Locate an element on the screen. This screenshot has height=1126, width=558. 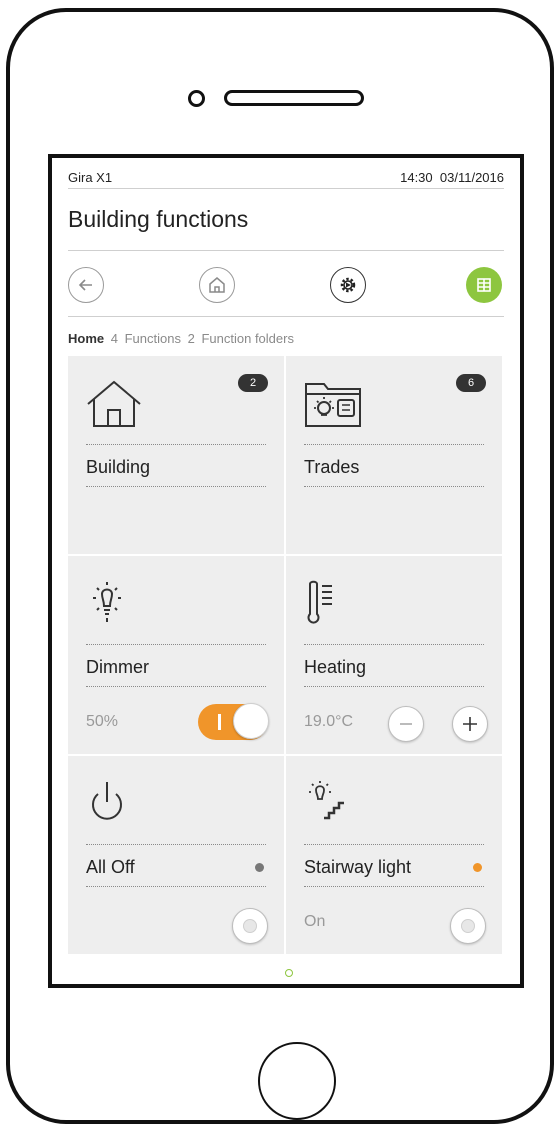
thermometer-icon is located at coordinates (319, 602).